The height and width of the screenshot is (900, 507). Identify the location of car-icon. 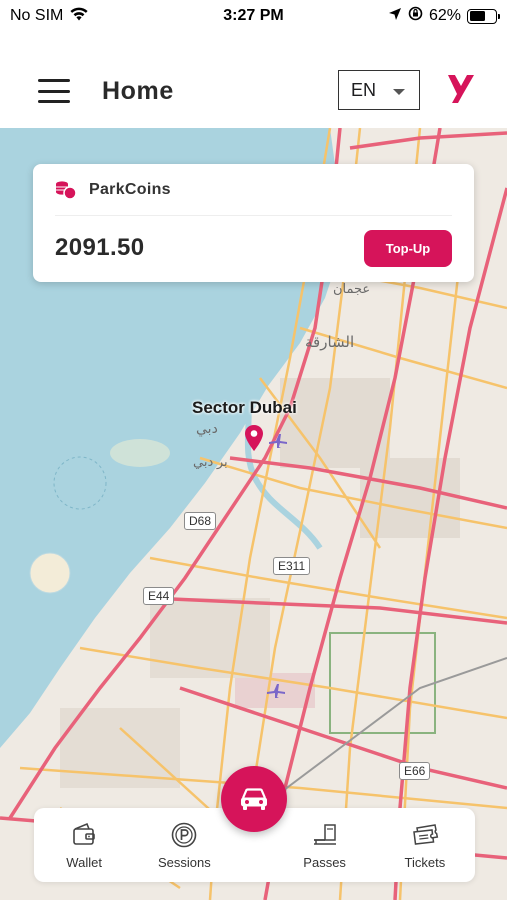
(254, 799).